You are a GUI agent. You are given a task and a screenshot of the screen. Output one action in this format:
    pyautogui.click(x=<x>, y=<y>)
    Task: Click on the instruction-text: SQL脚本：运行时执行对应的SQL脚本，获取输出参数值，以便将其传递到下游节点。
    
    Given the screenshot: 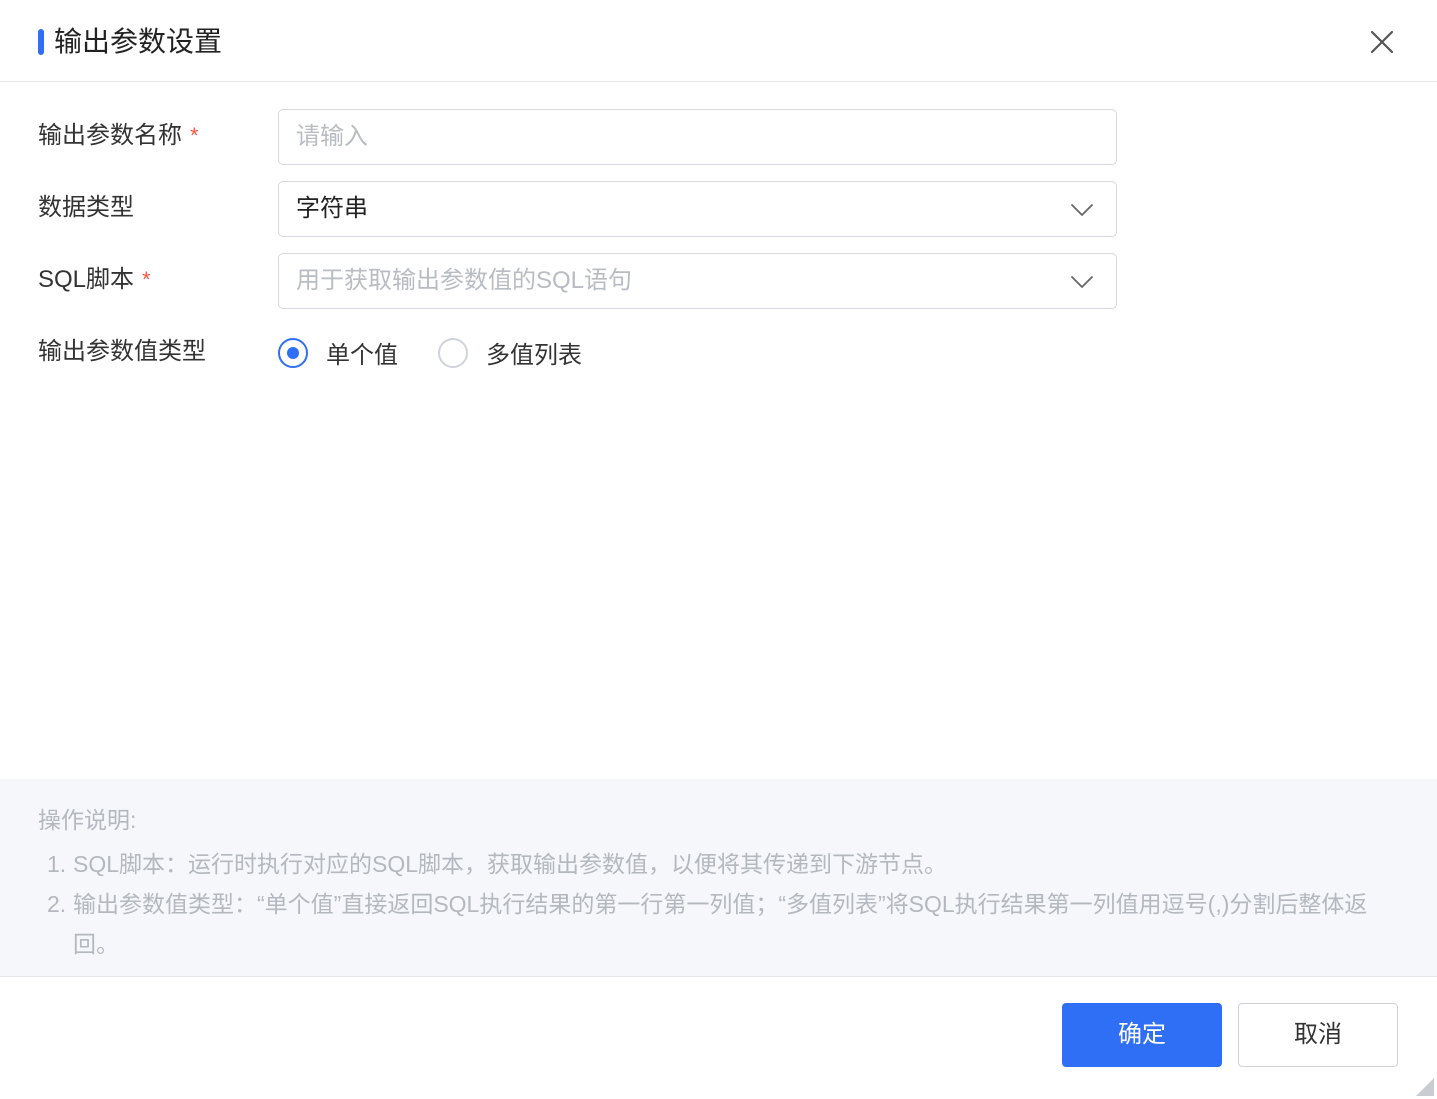 What is the action you would take?
    pyautogui.click(x=510, y=864)
    